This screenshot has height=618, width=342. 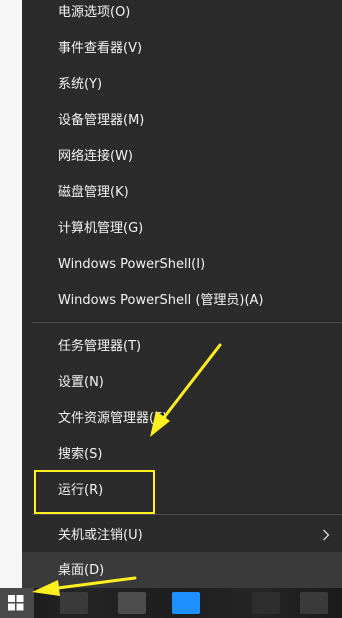 What do you see at coordinates (182, 84) in the screenshot?
I see `menu-item-system: 系统(Y)` at bounding box center [182, 84].